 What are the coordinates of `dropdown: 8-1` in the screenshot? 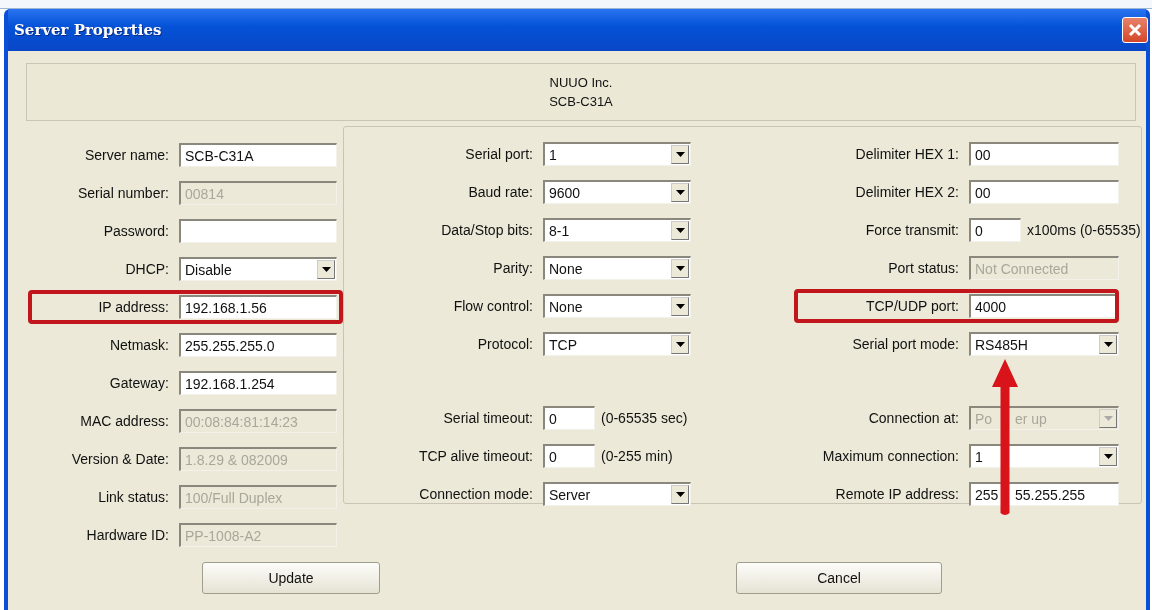 It's located at (617, 230).